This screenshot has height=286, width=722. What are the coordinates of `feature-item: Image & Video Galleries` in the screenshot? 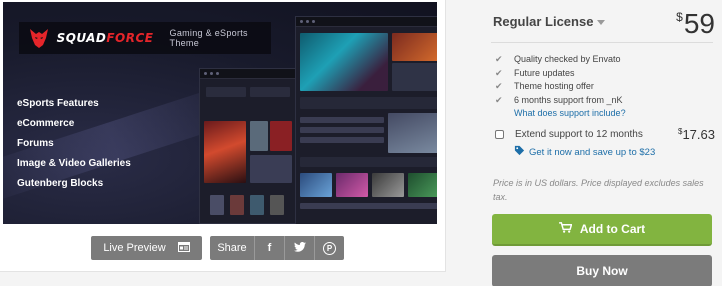 It's located at (74, 163).